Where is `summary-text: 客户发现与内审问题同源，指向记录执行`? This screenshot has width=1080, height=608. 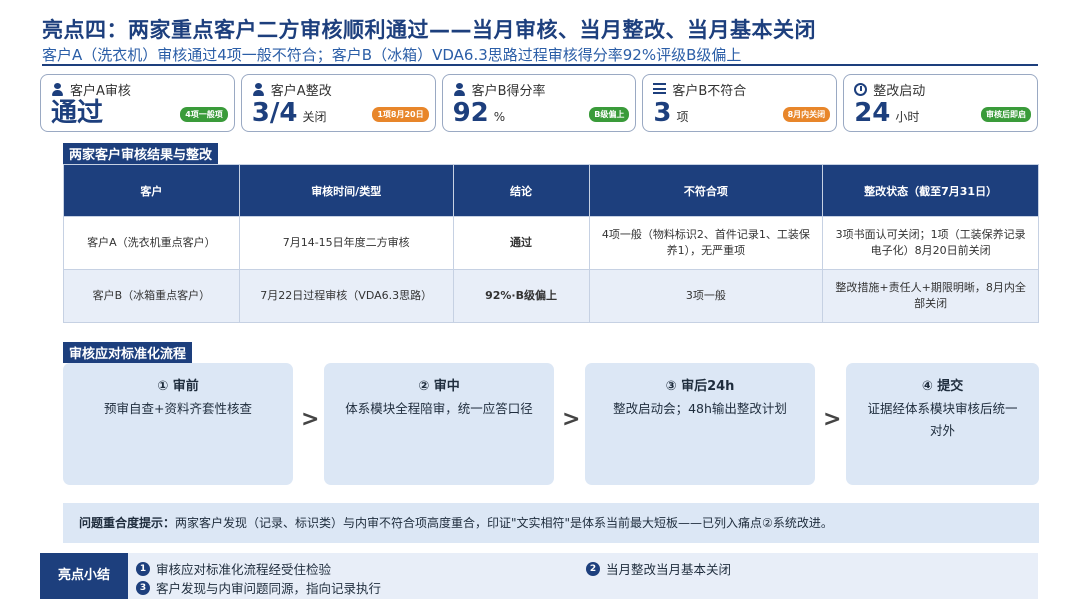
summary-text: 客户发现与内审问题同源，指向记录执行 is located at coordinates (269, 588).